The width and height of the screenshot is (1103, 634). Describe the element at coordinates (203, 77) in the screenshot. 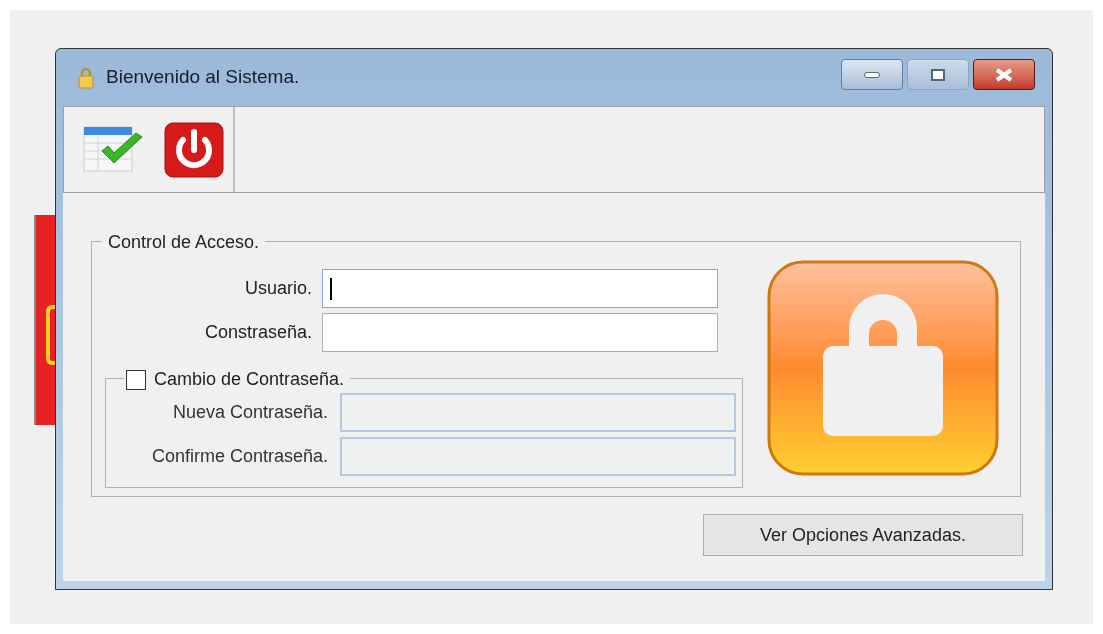

I see `window-title: Bienvenido al Sistema.` at that location.